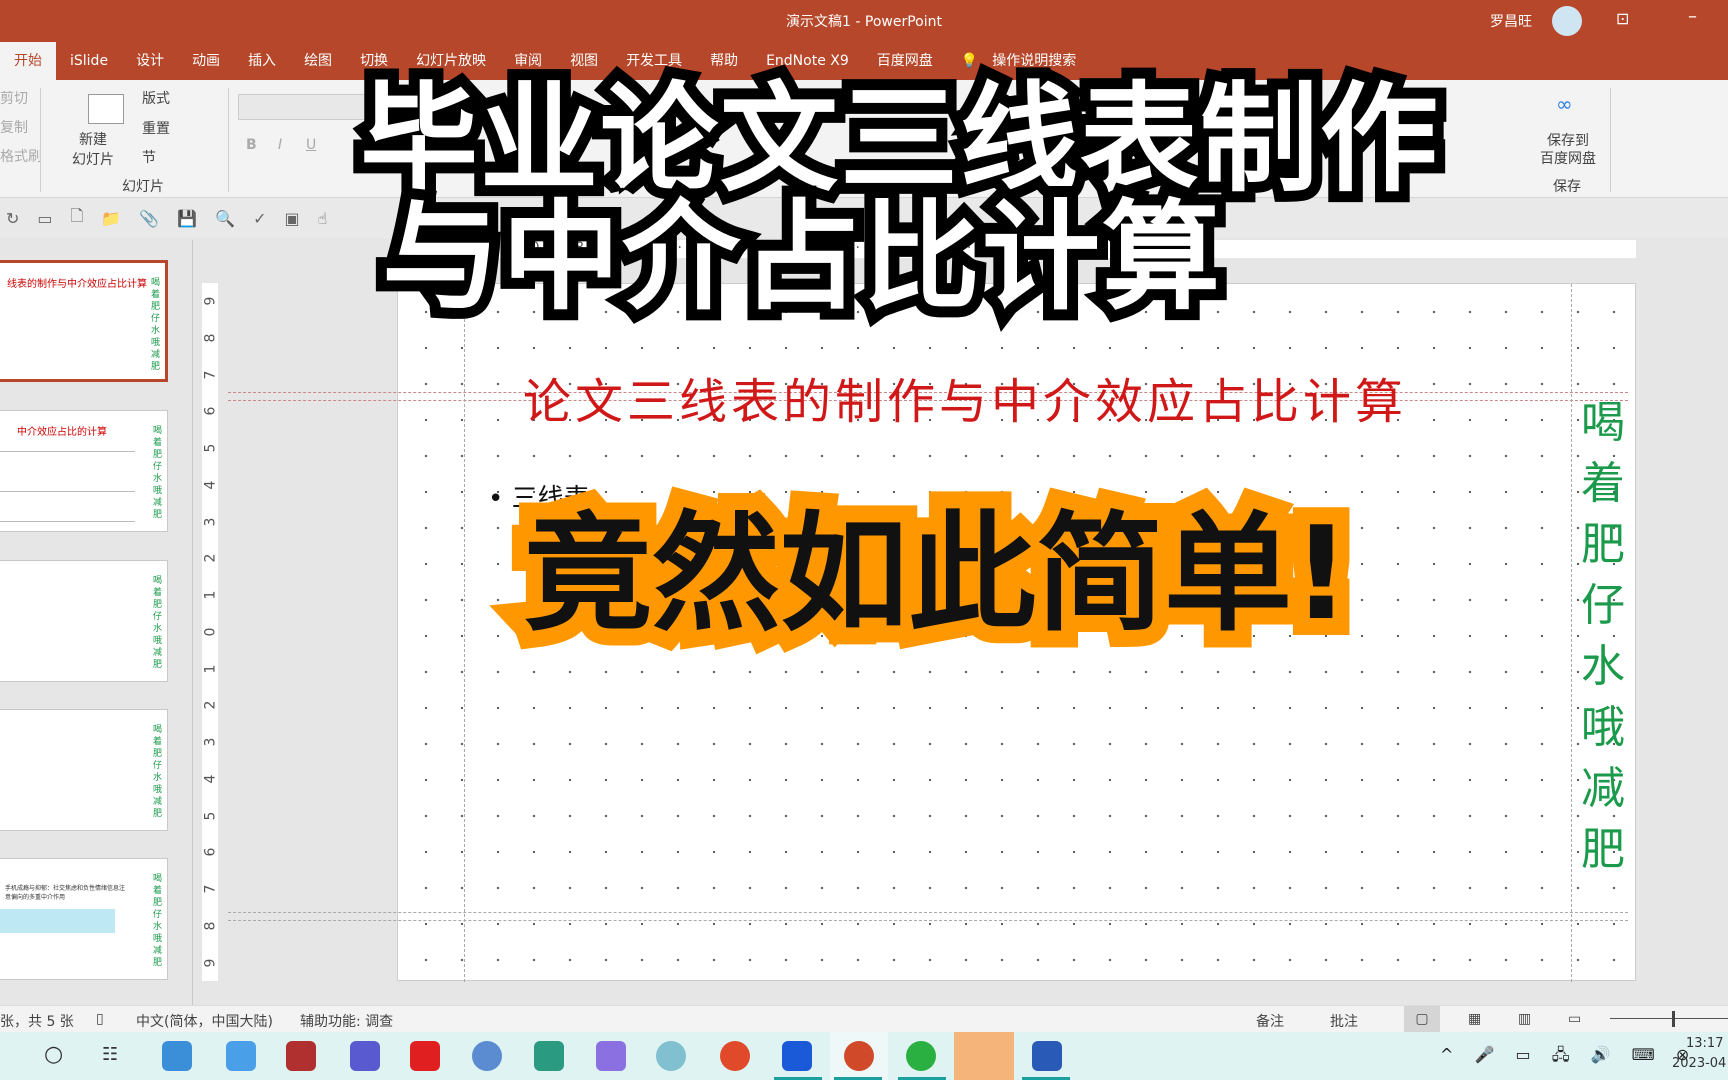 The width and height of the screenshot is (1728, 1080). I want to click on clock-time: 13:17, so click(1704, 1043).